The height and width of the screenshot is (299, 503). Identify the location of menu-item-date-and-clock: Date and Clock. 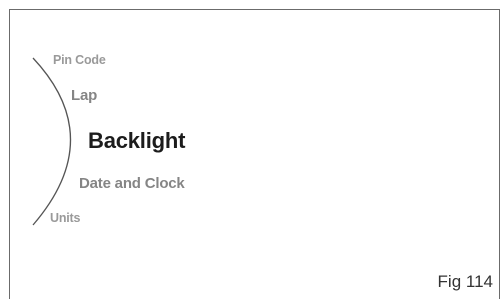
(132, 183).